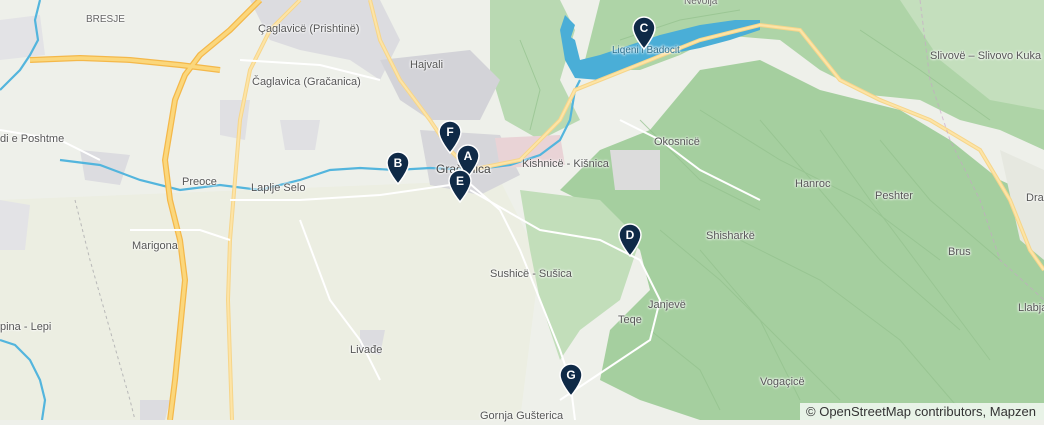  Describe the element at coordinates (522, 416) in the screenshot. I see `place-label-gornja-gusterica: Gornja Gušterica` at that location.